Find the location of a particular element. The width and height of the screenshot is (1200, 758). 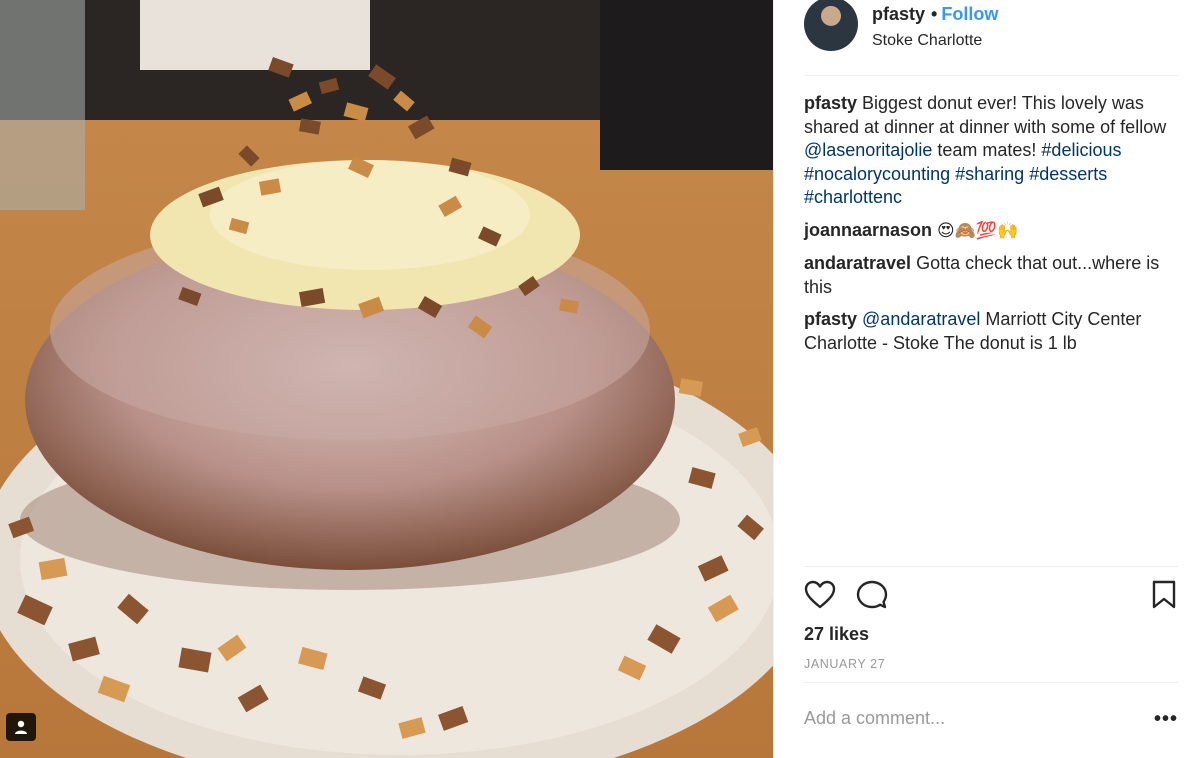

caption-mention: @lasenoritajolie is located at coordinates (868, 150).